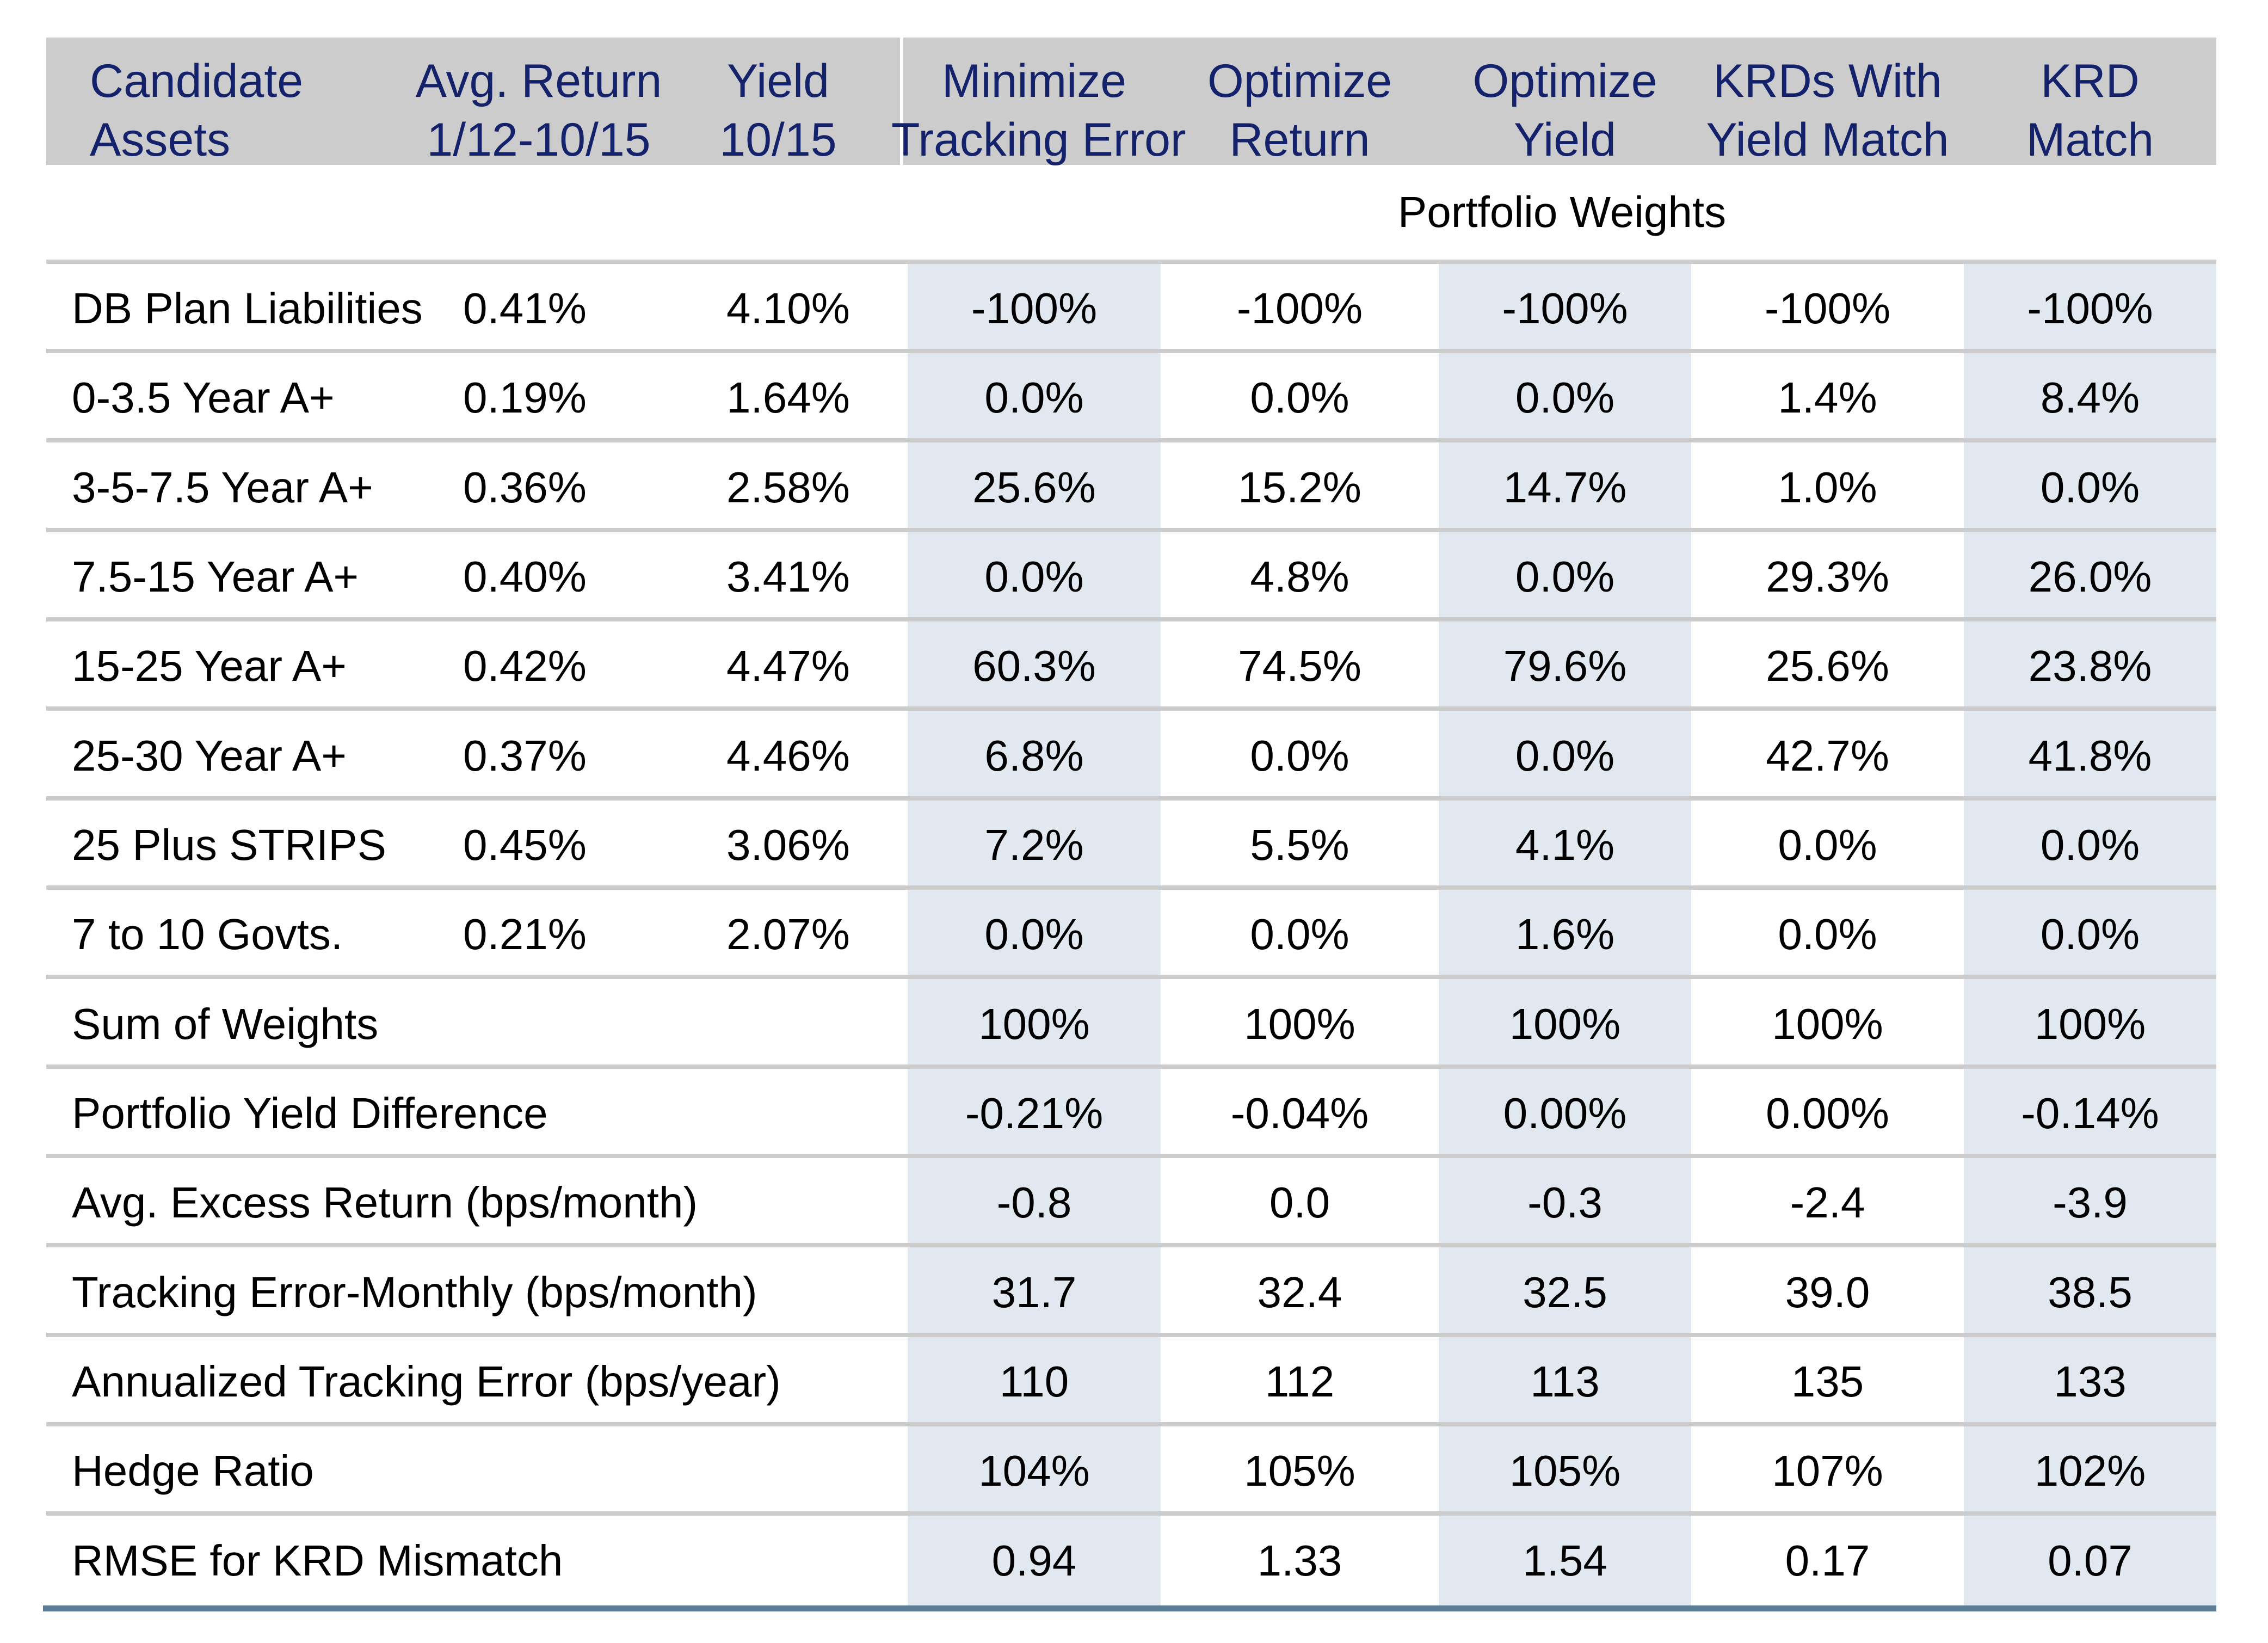 The width and height of the screenshot is (2268, 1643). I want to click on portfolio-weights-label: Portfolio Weights, so click(1562, 212).